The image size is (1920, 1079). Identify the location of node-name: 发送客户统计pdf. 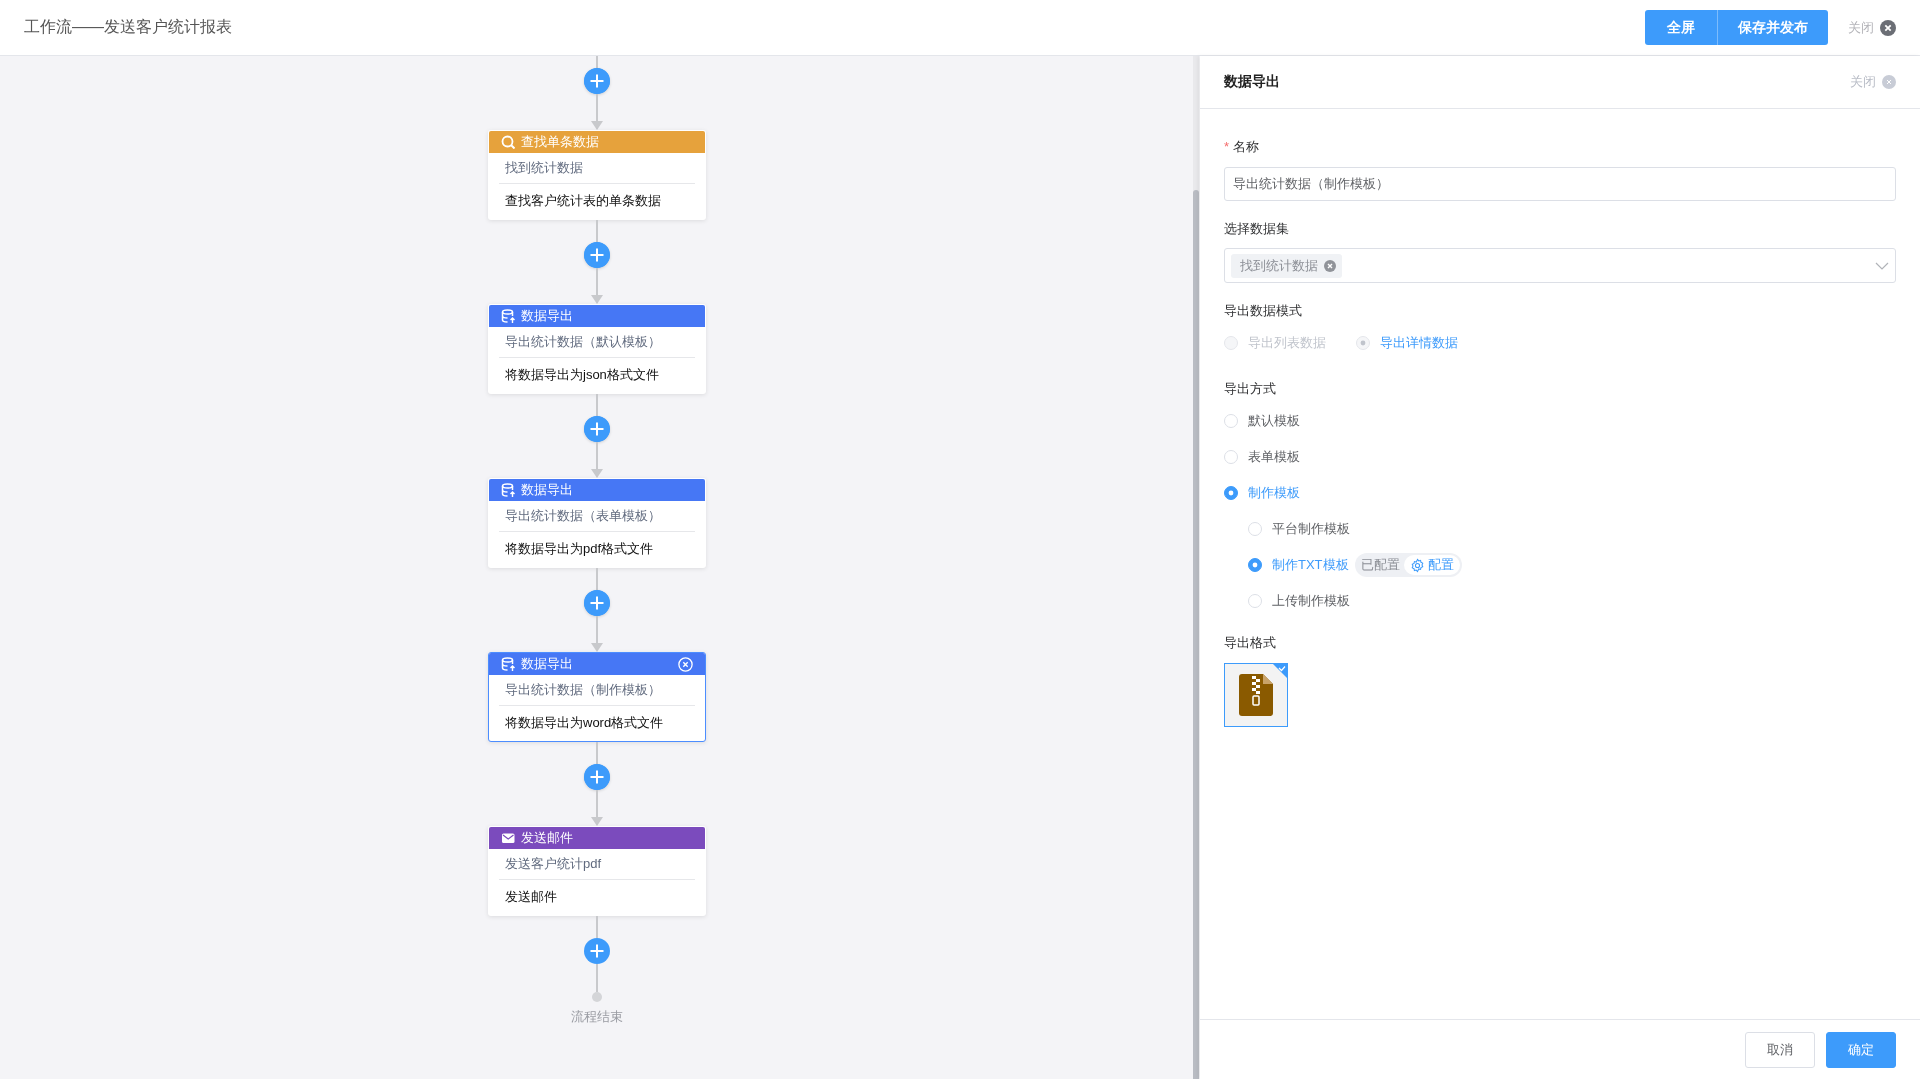
(597, 864).